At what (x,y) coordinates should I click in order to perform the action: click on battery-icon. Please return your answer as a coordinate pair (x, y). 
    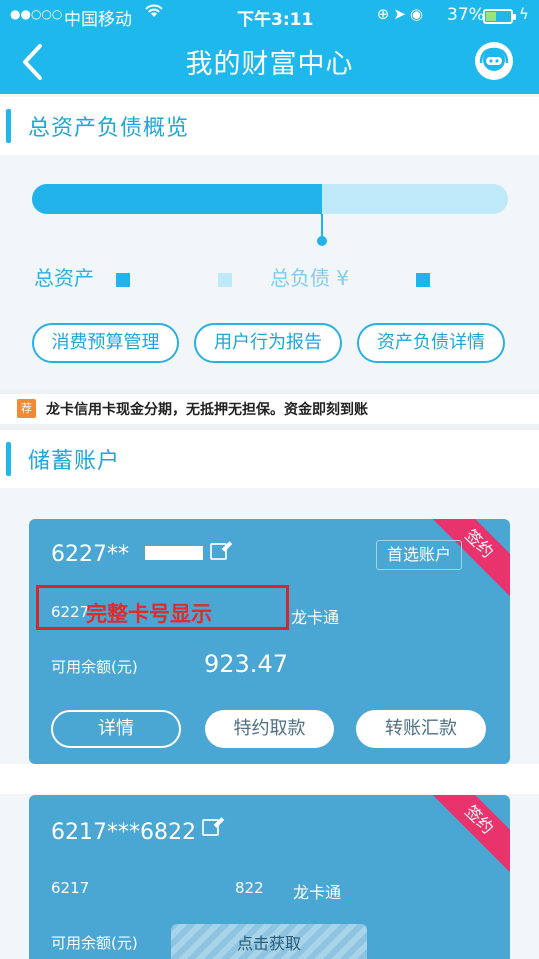
    Looking at the image, I should click on (499, 16).